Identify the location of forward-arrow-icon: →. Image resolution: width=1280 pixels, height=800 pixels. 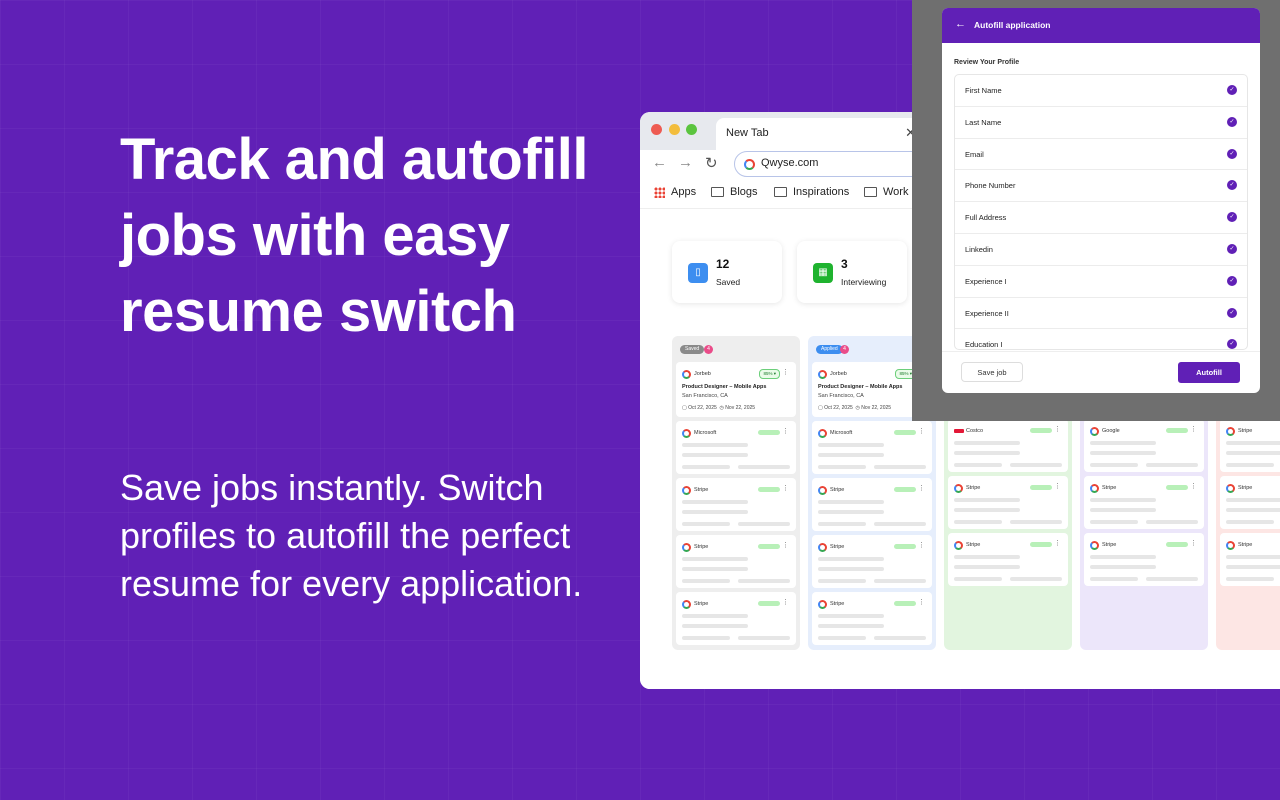
(685, 162).